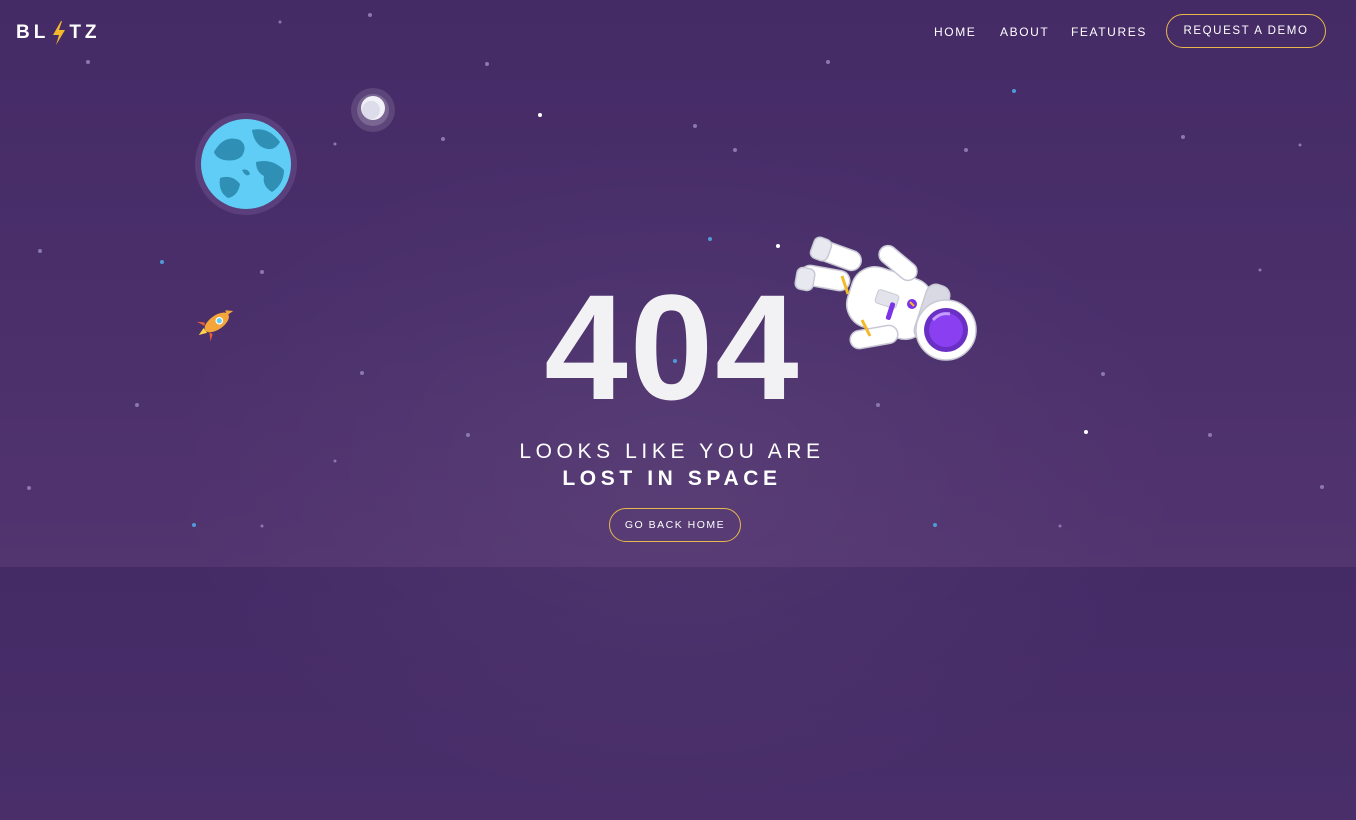 This screenshot has height=820, width=1356. What do you see at coordinates (1246, 31) in the screenshot?
I see `request-demo-button: REQUEST A DEMO` at bounding box center [1246, 31].